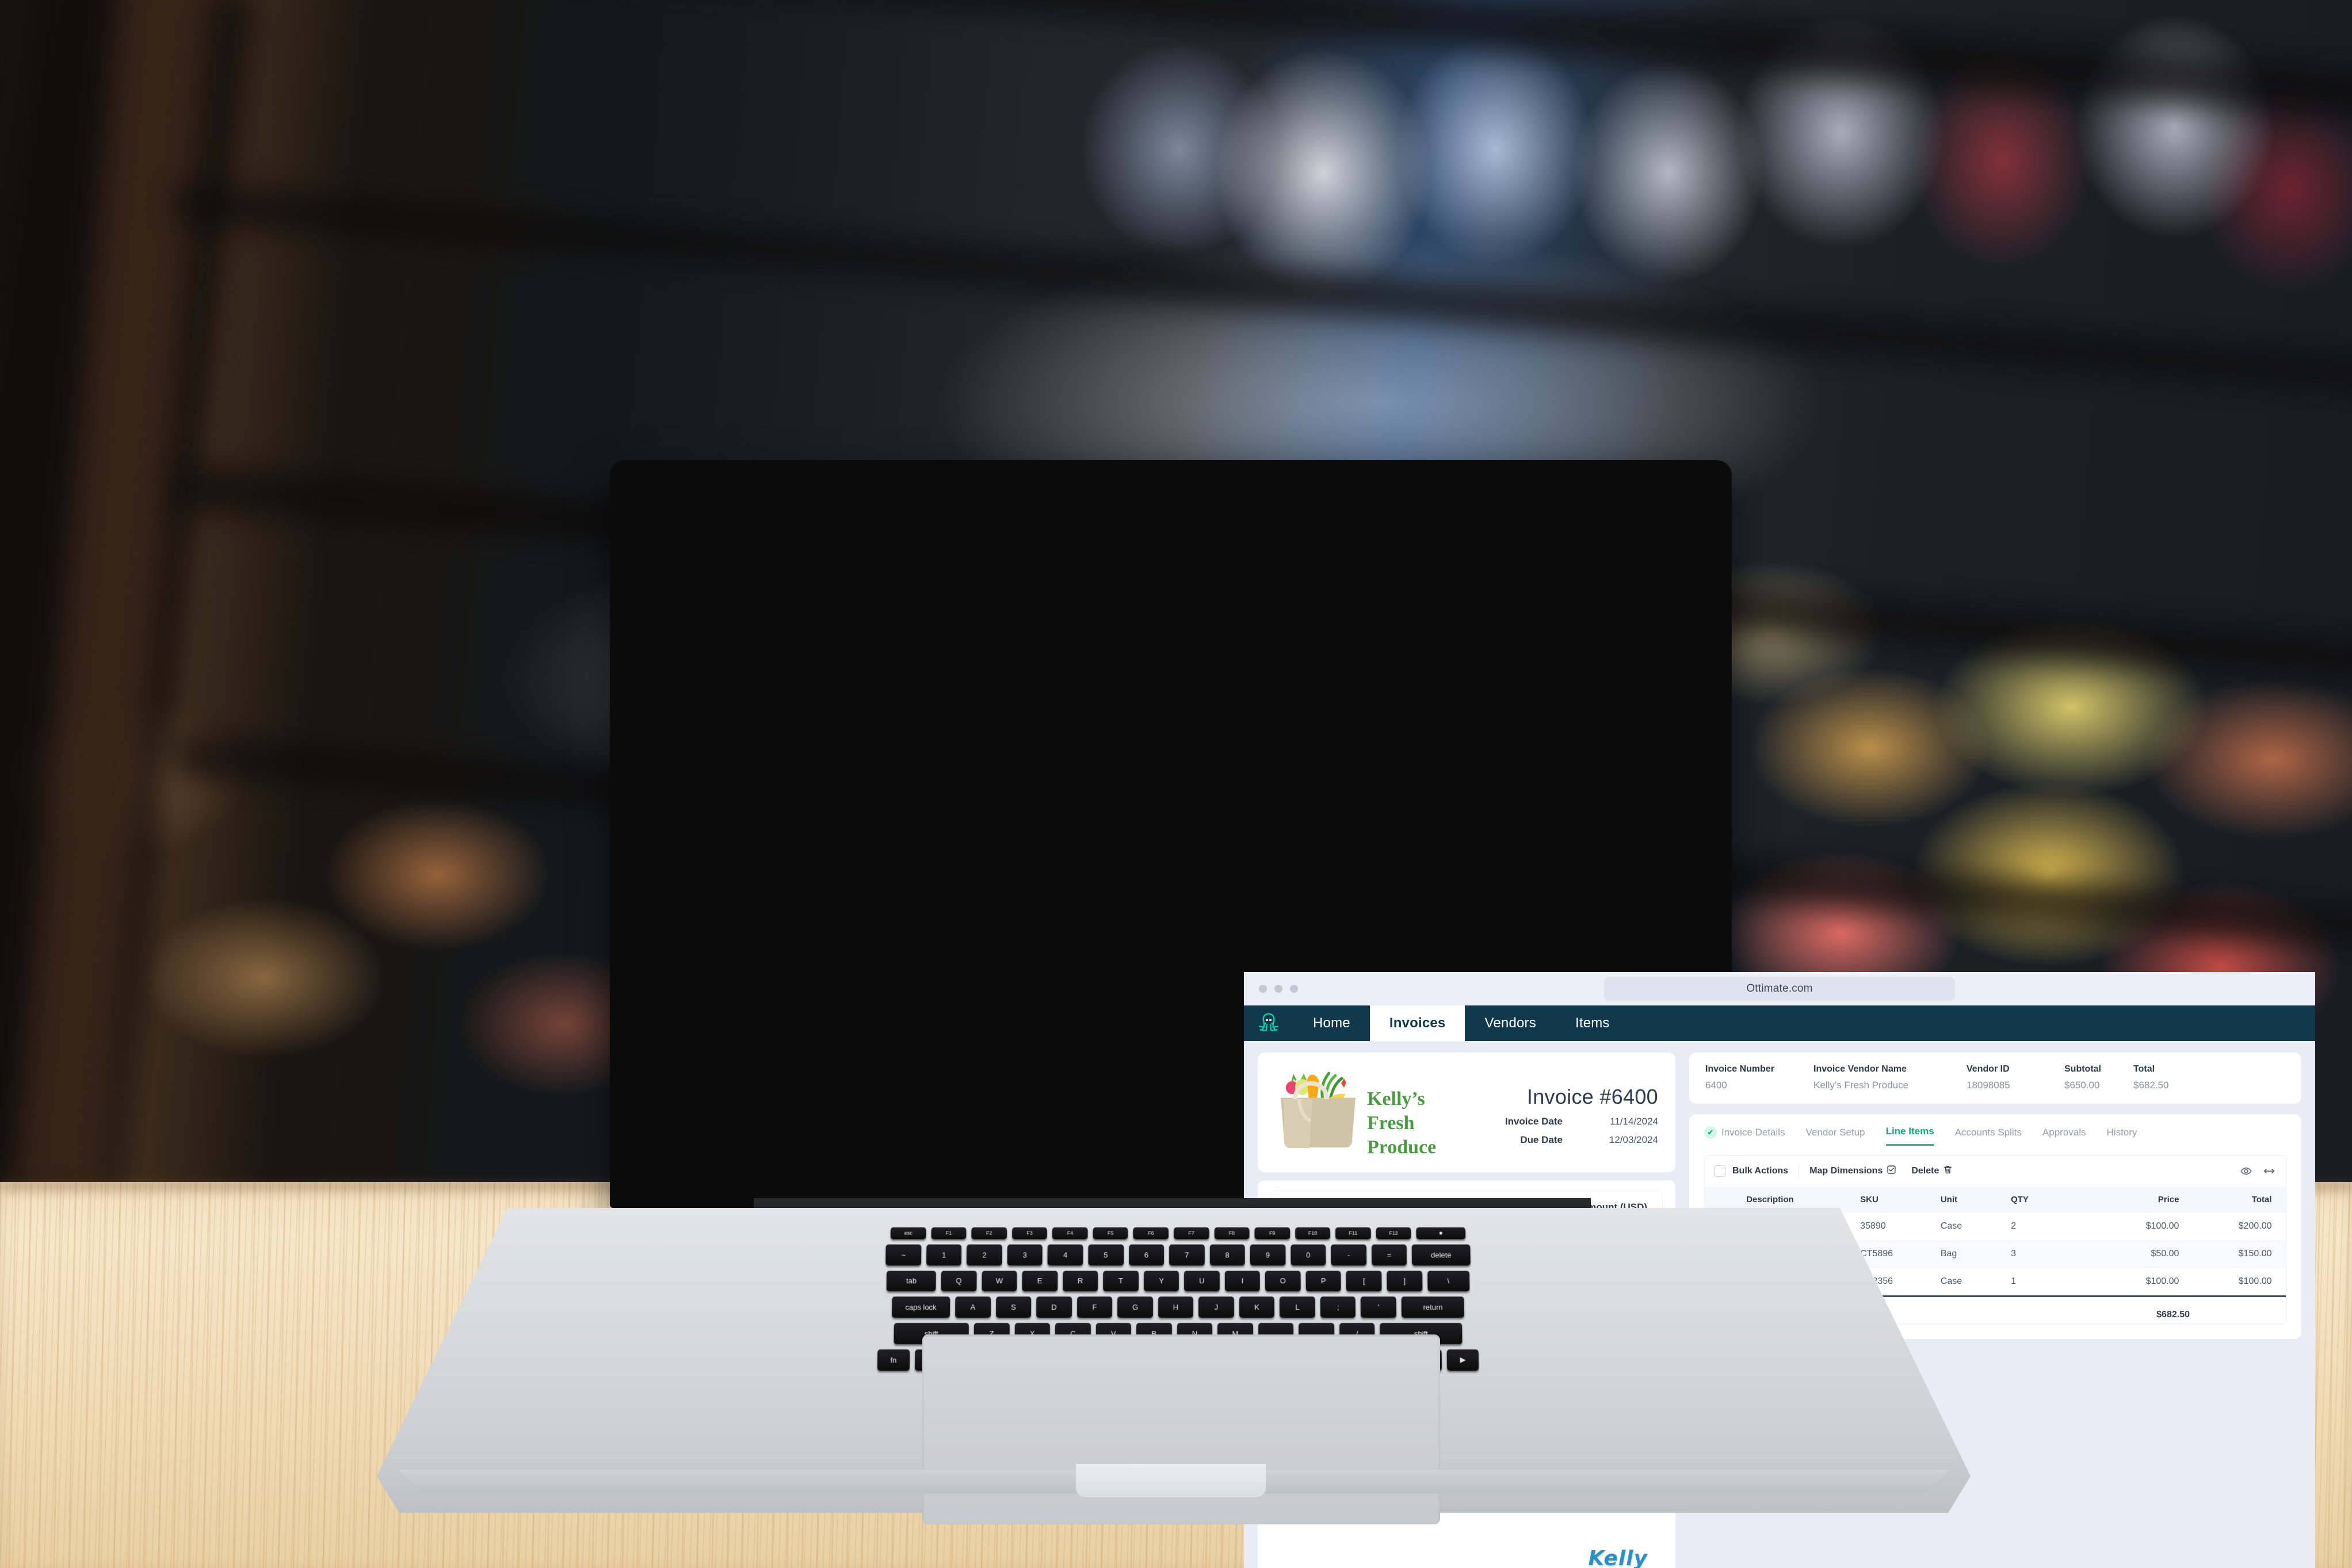 This screenshot has height=1568, width=2352. What do you see at coordinates (1948, 1171) in the screenshot?
I see `trash-icon` at bounding box center [1948, 1171].